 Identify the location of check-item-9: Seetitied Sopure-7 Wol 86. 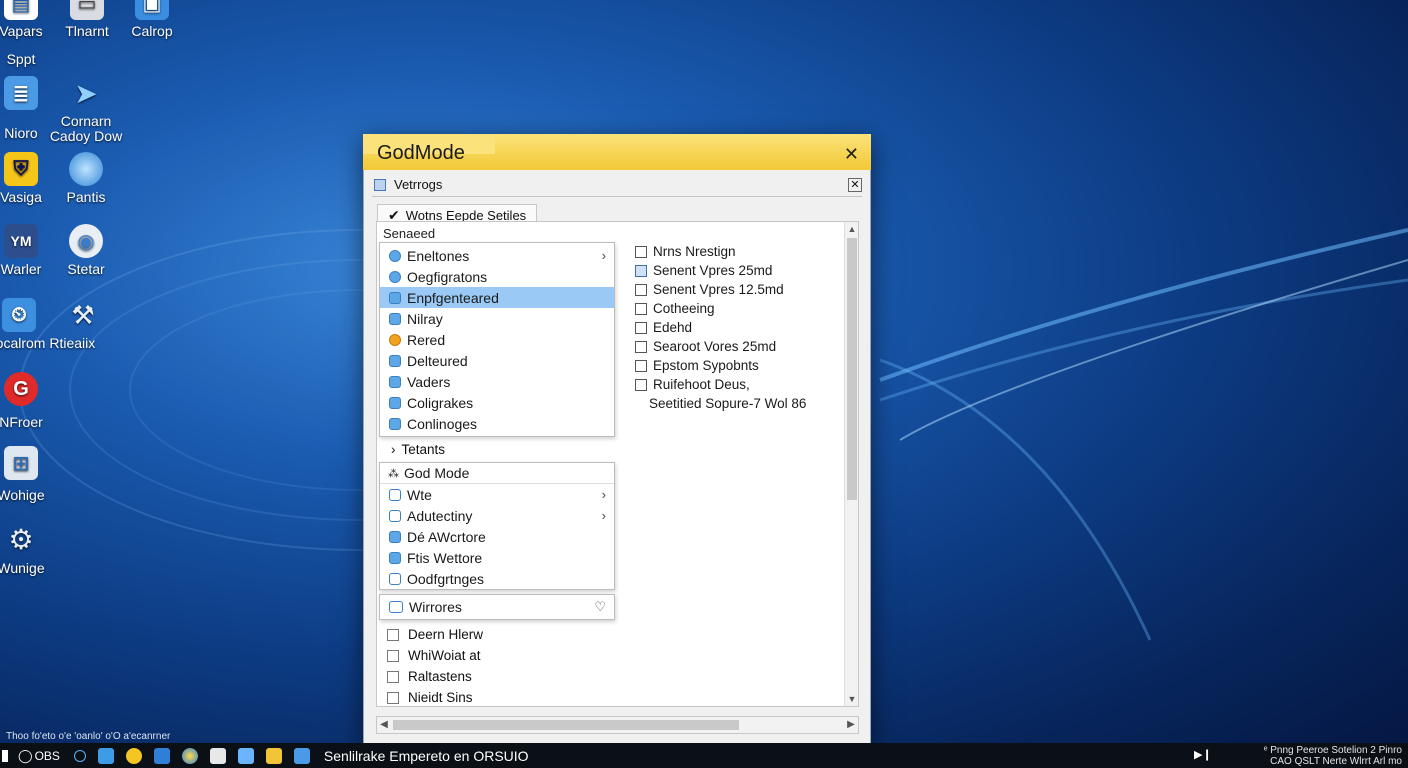
(728, 403).